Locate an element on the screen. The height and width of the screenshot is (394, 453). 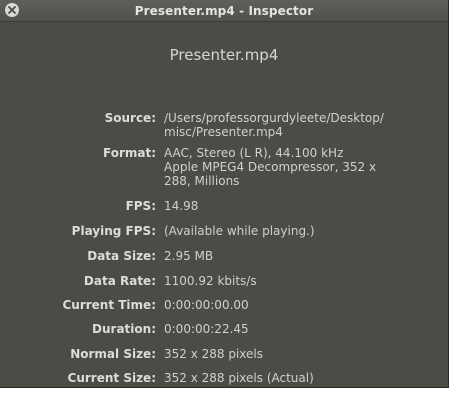
file-name-heading: Presenter.mp4 is located at coordinates (224, 55).